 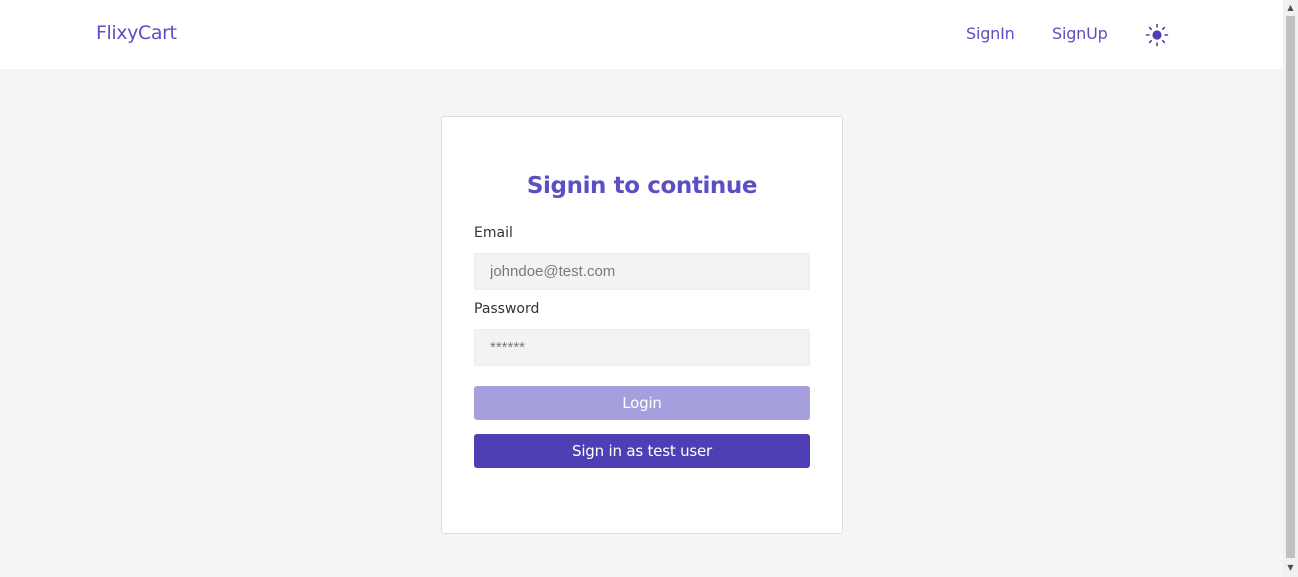 What do you see at coordinates (990, 33) in the screenshot?
I see `nav-signin-link: SignIn` at bounding box center [990, 33].